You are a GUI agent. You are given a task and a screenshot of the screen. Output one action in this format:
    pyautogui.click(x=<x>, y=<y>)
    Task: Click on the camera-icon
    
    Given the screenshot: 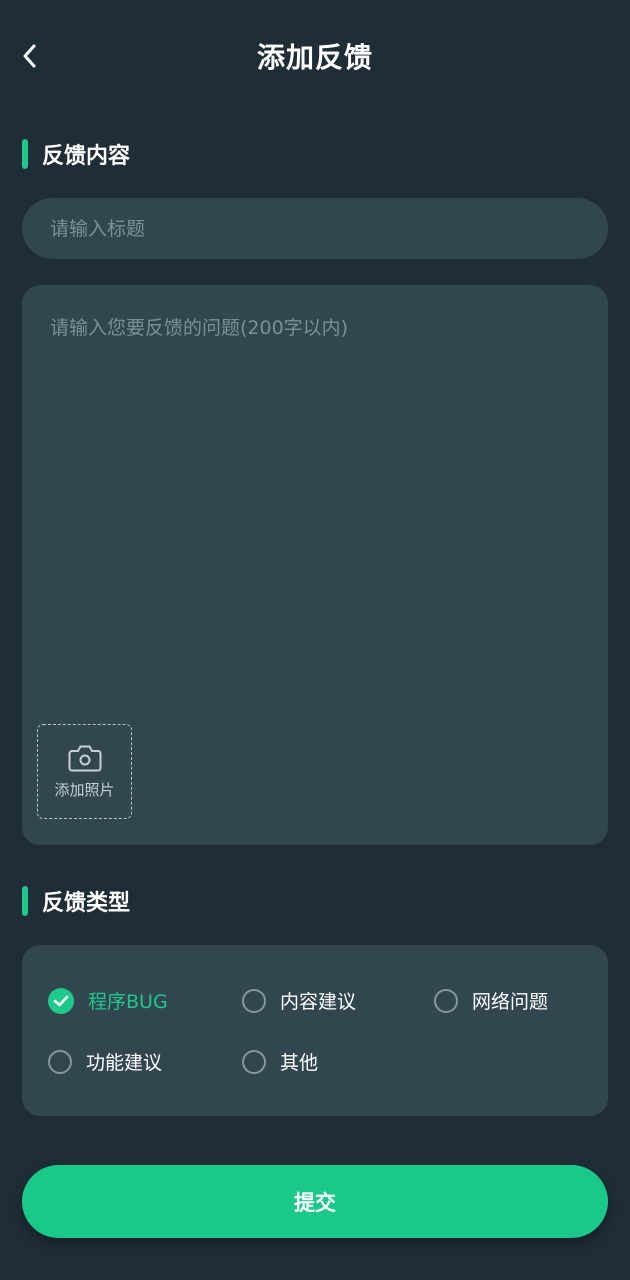 What is the action you would take?
    pyautogui.click(x=84, y=758)
    